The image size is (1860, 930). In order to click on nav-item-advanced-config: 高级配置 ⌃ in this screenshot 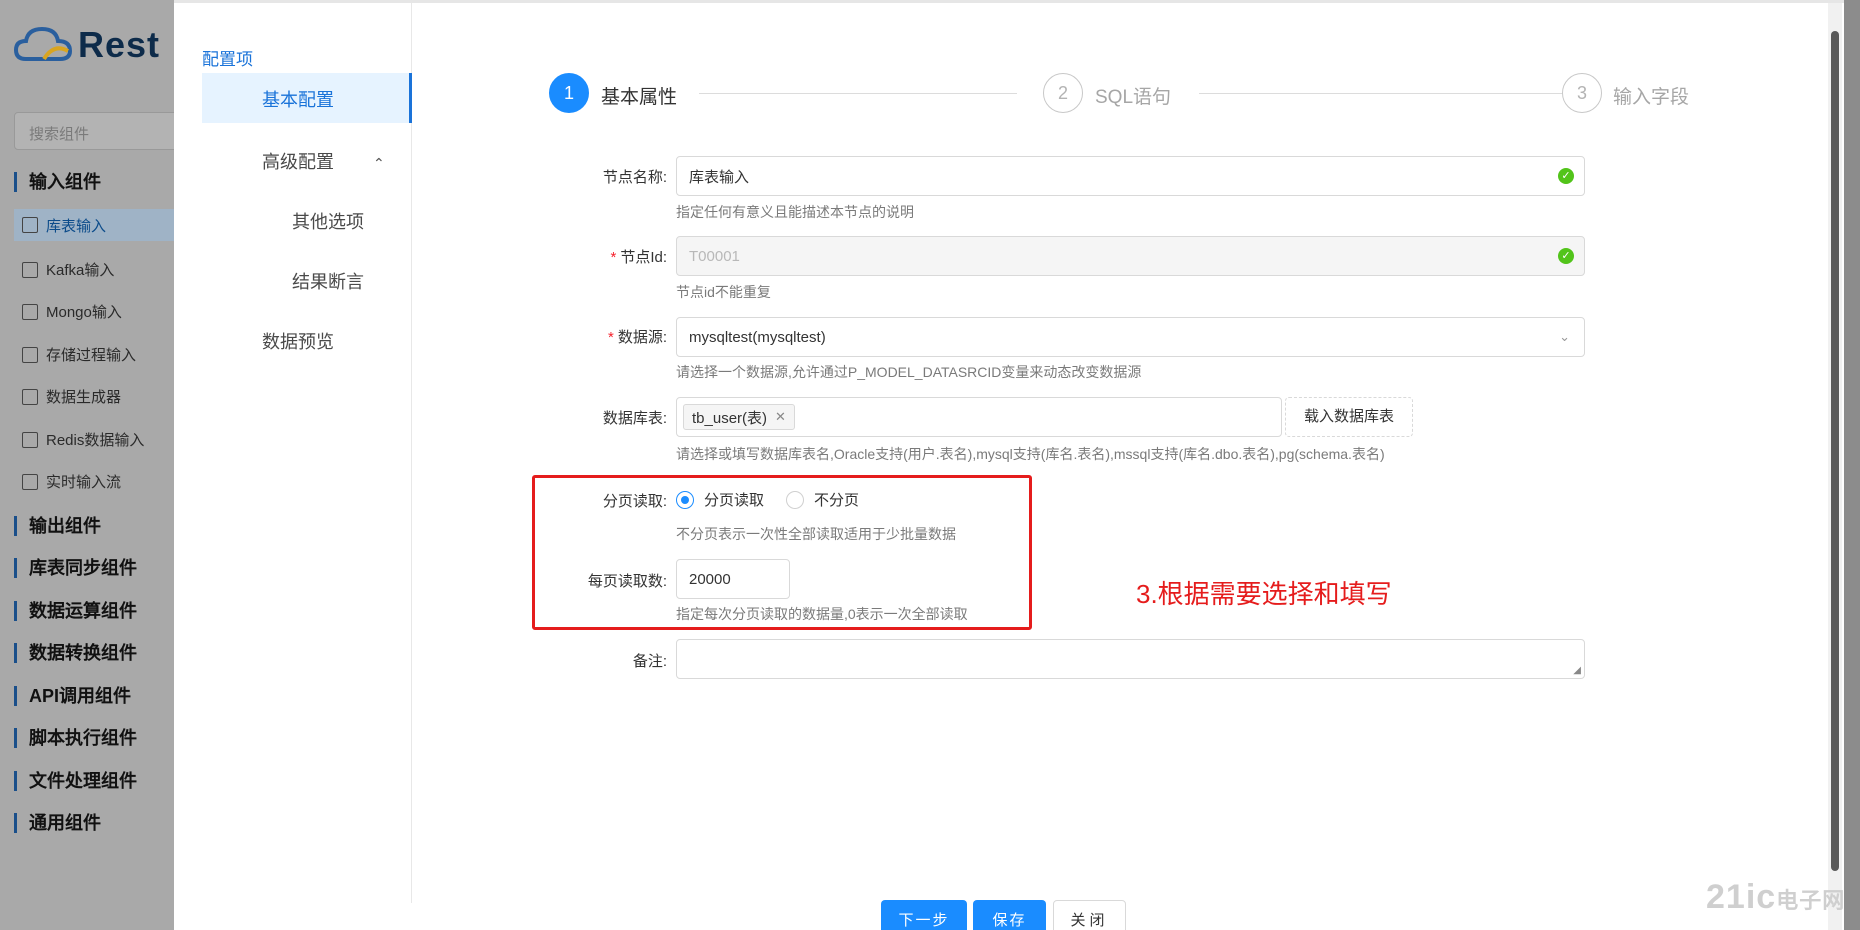, I will do `click(323, 161)`.